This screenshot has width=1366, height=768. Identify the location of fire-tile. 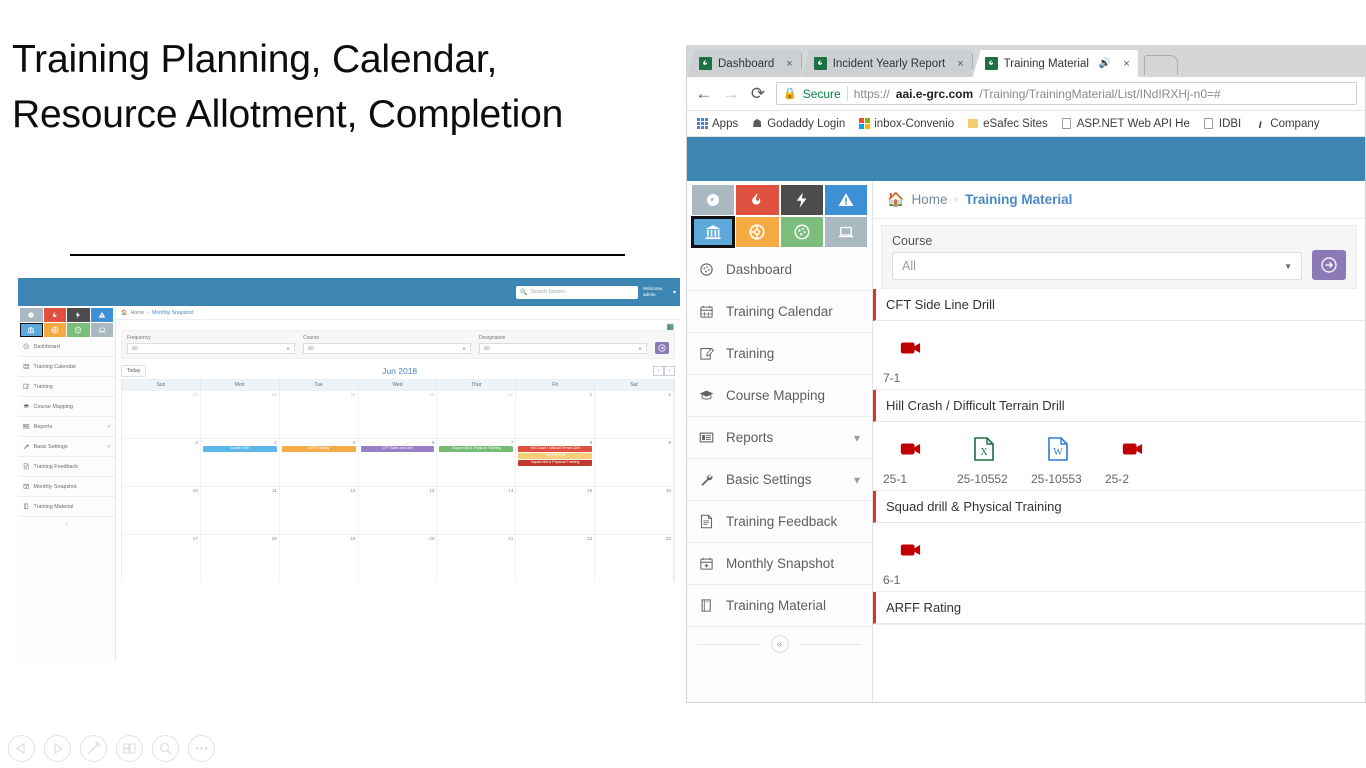
(757, 200).